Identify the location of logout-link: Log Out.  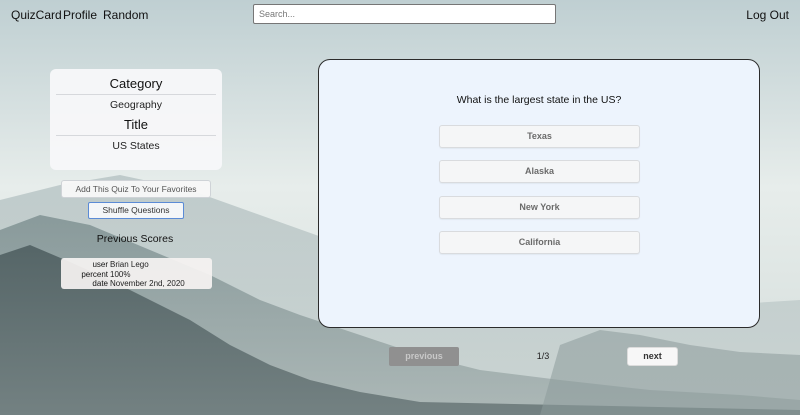
(767, 15).